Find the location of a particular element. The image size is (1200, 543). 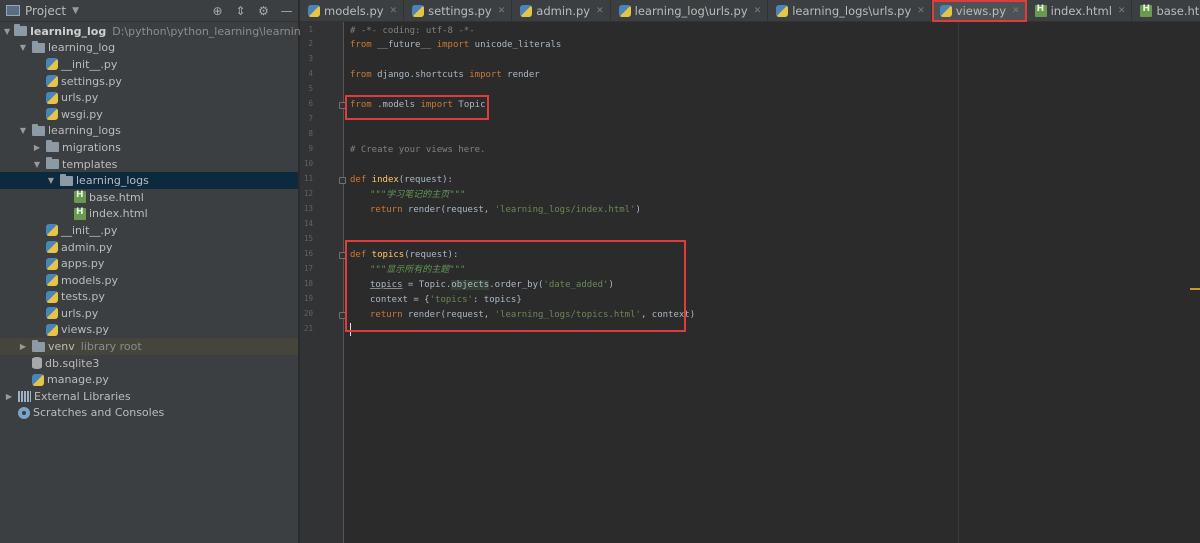

code-line-11: def index(request): is located at coordinates (401, 180).